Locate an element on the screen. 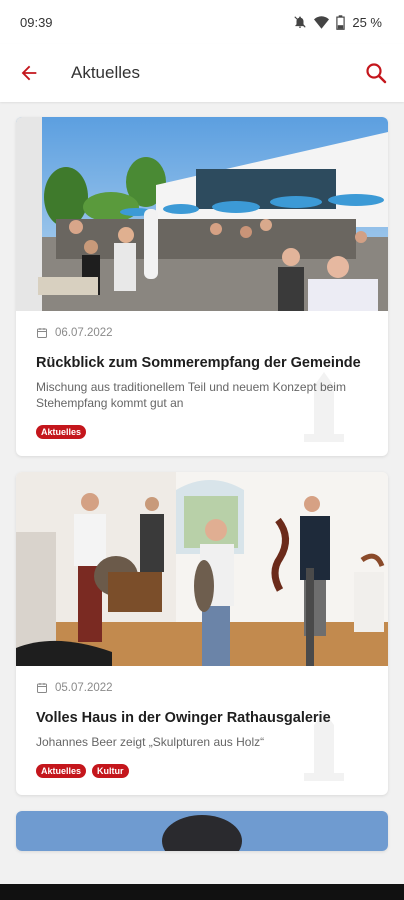 This screenshot has width=404, height=900. search-icon is located at coordinates (376, 73).